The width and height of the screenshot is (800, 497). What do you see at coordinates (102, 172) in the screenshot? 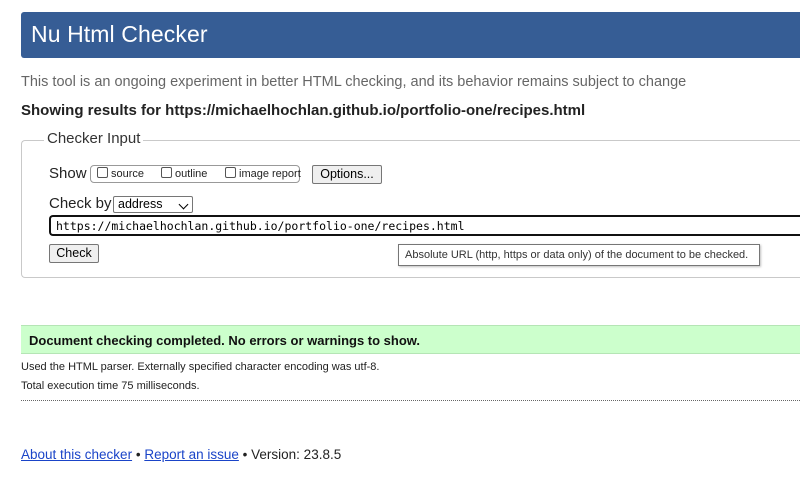
I see `source-checkbox` at bounding box center [102, 172].